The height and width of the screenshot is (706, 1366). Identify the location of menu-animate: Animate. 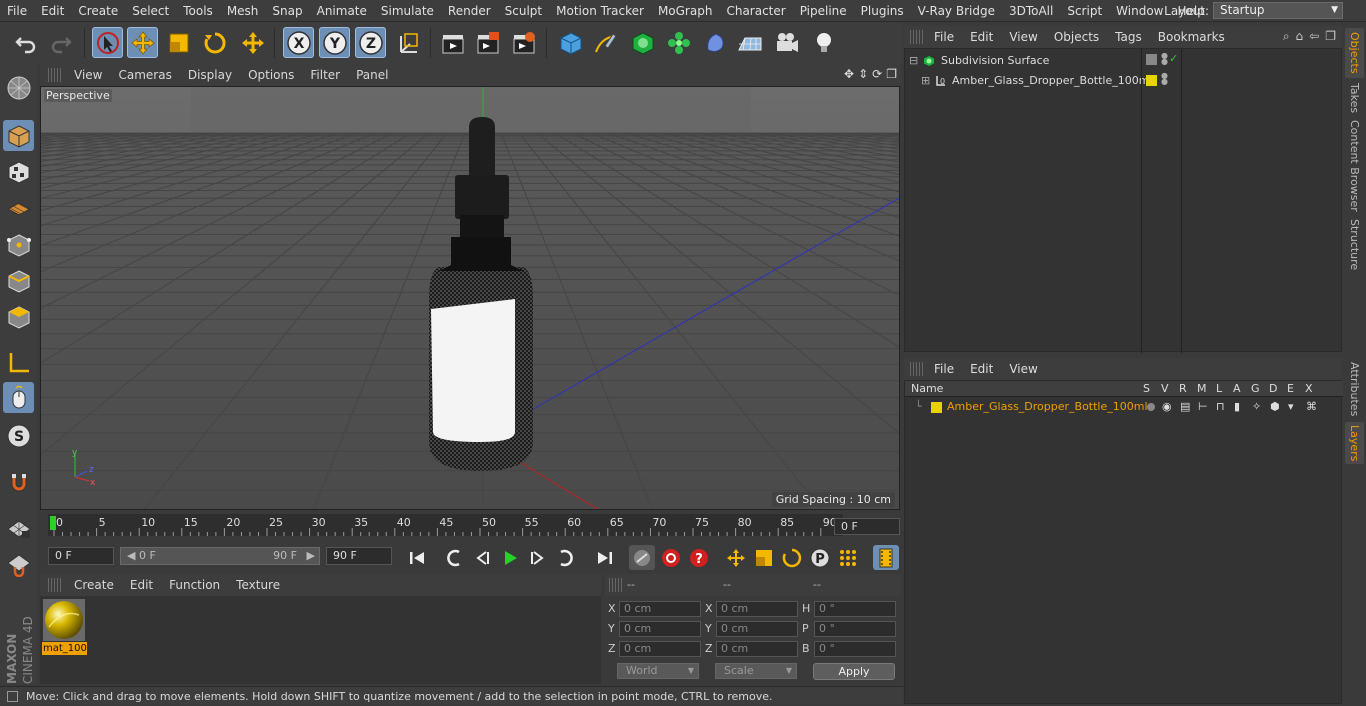
(342, 11).